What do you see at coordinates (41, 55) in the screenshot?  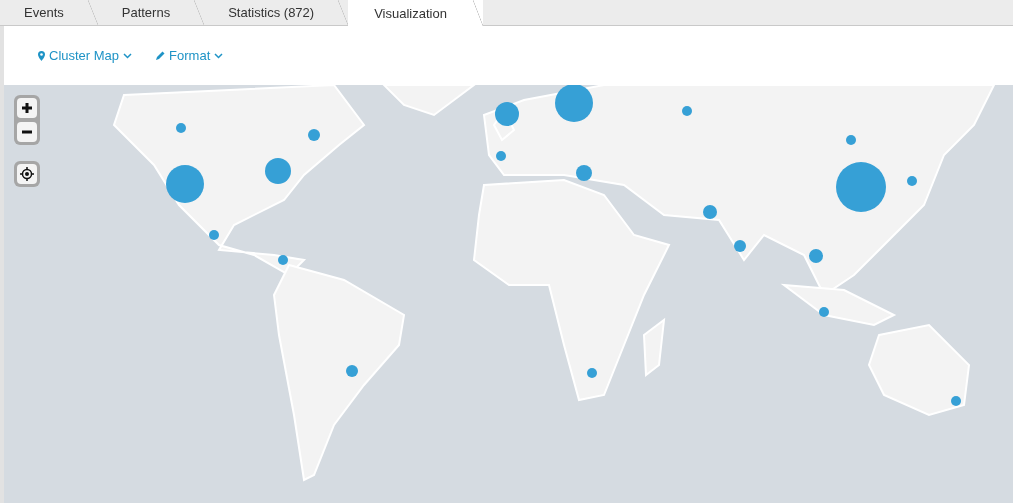 I see `pin-icon` at bounding box center [41, 55].